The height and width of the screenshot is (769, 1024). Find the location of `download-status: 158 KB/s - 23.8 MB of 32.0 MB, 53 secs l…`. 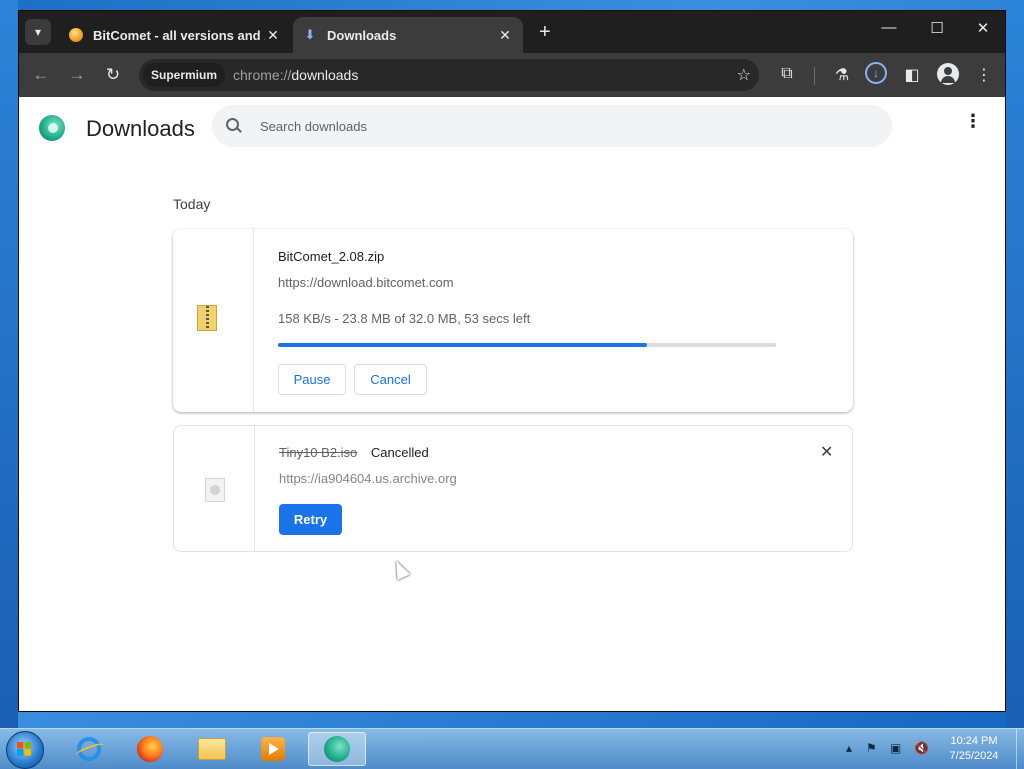

download-status: 158 KB/s - 23.8 MB of 32.0 MB, 53 secs l… is located at coordinates (404, 318).